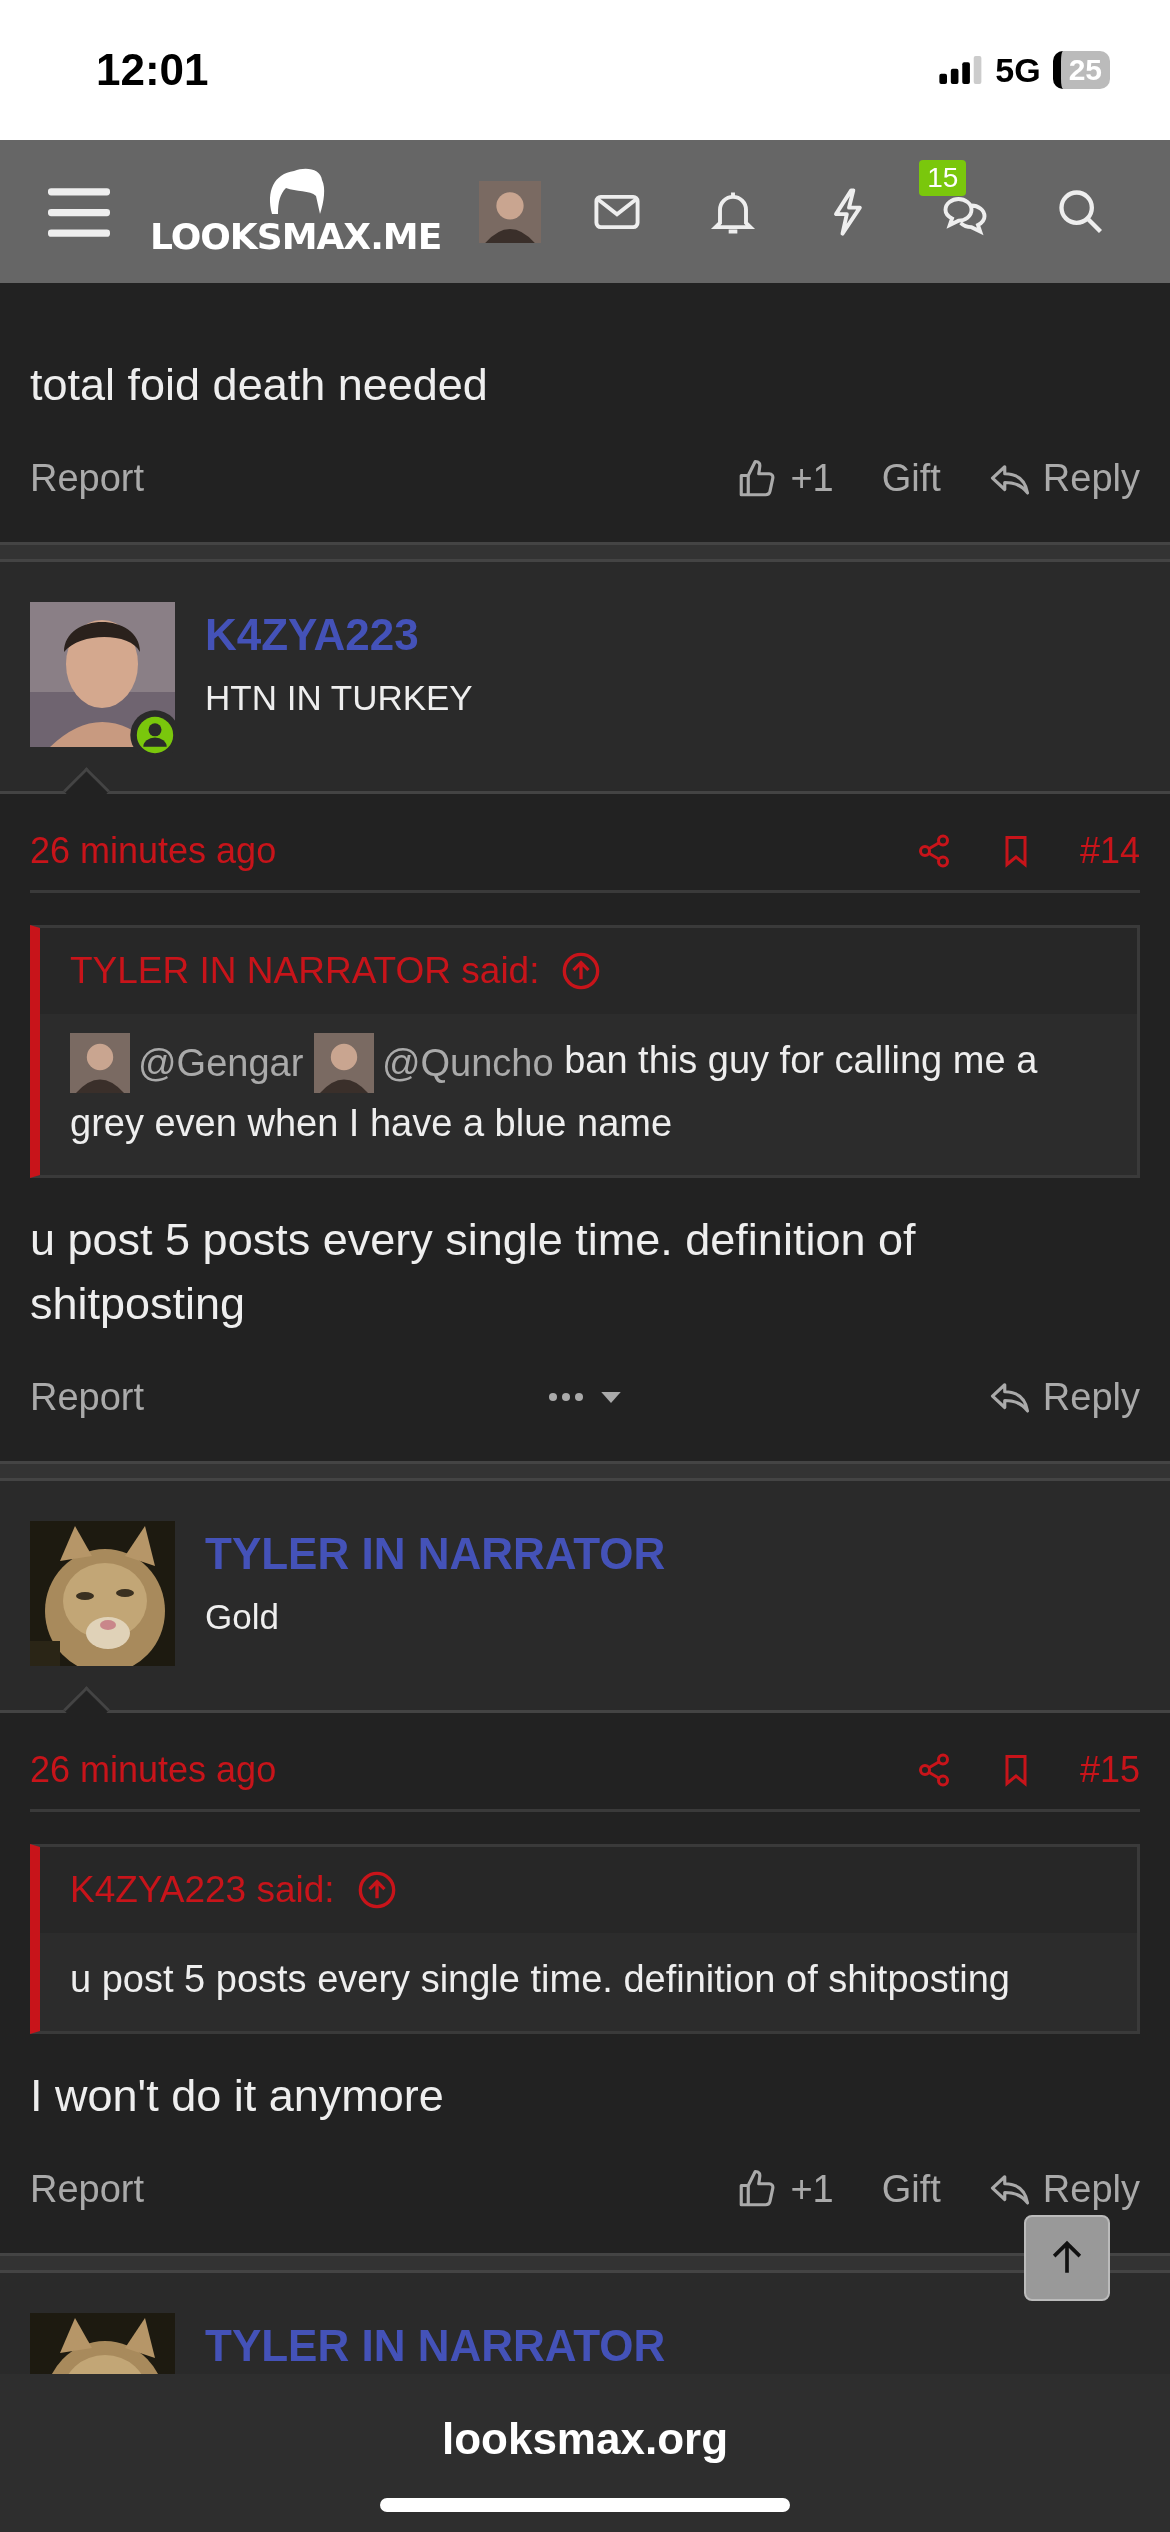  I want to click on post-text: total foid death needed, so click(259, 385).